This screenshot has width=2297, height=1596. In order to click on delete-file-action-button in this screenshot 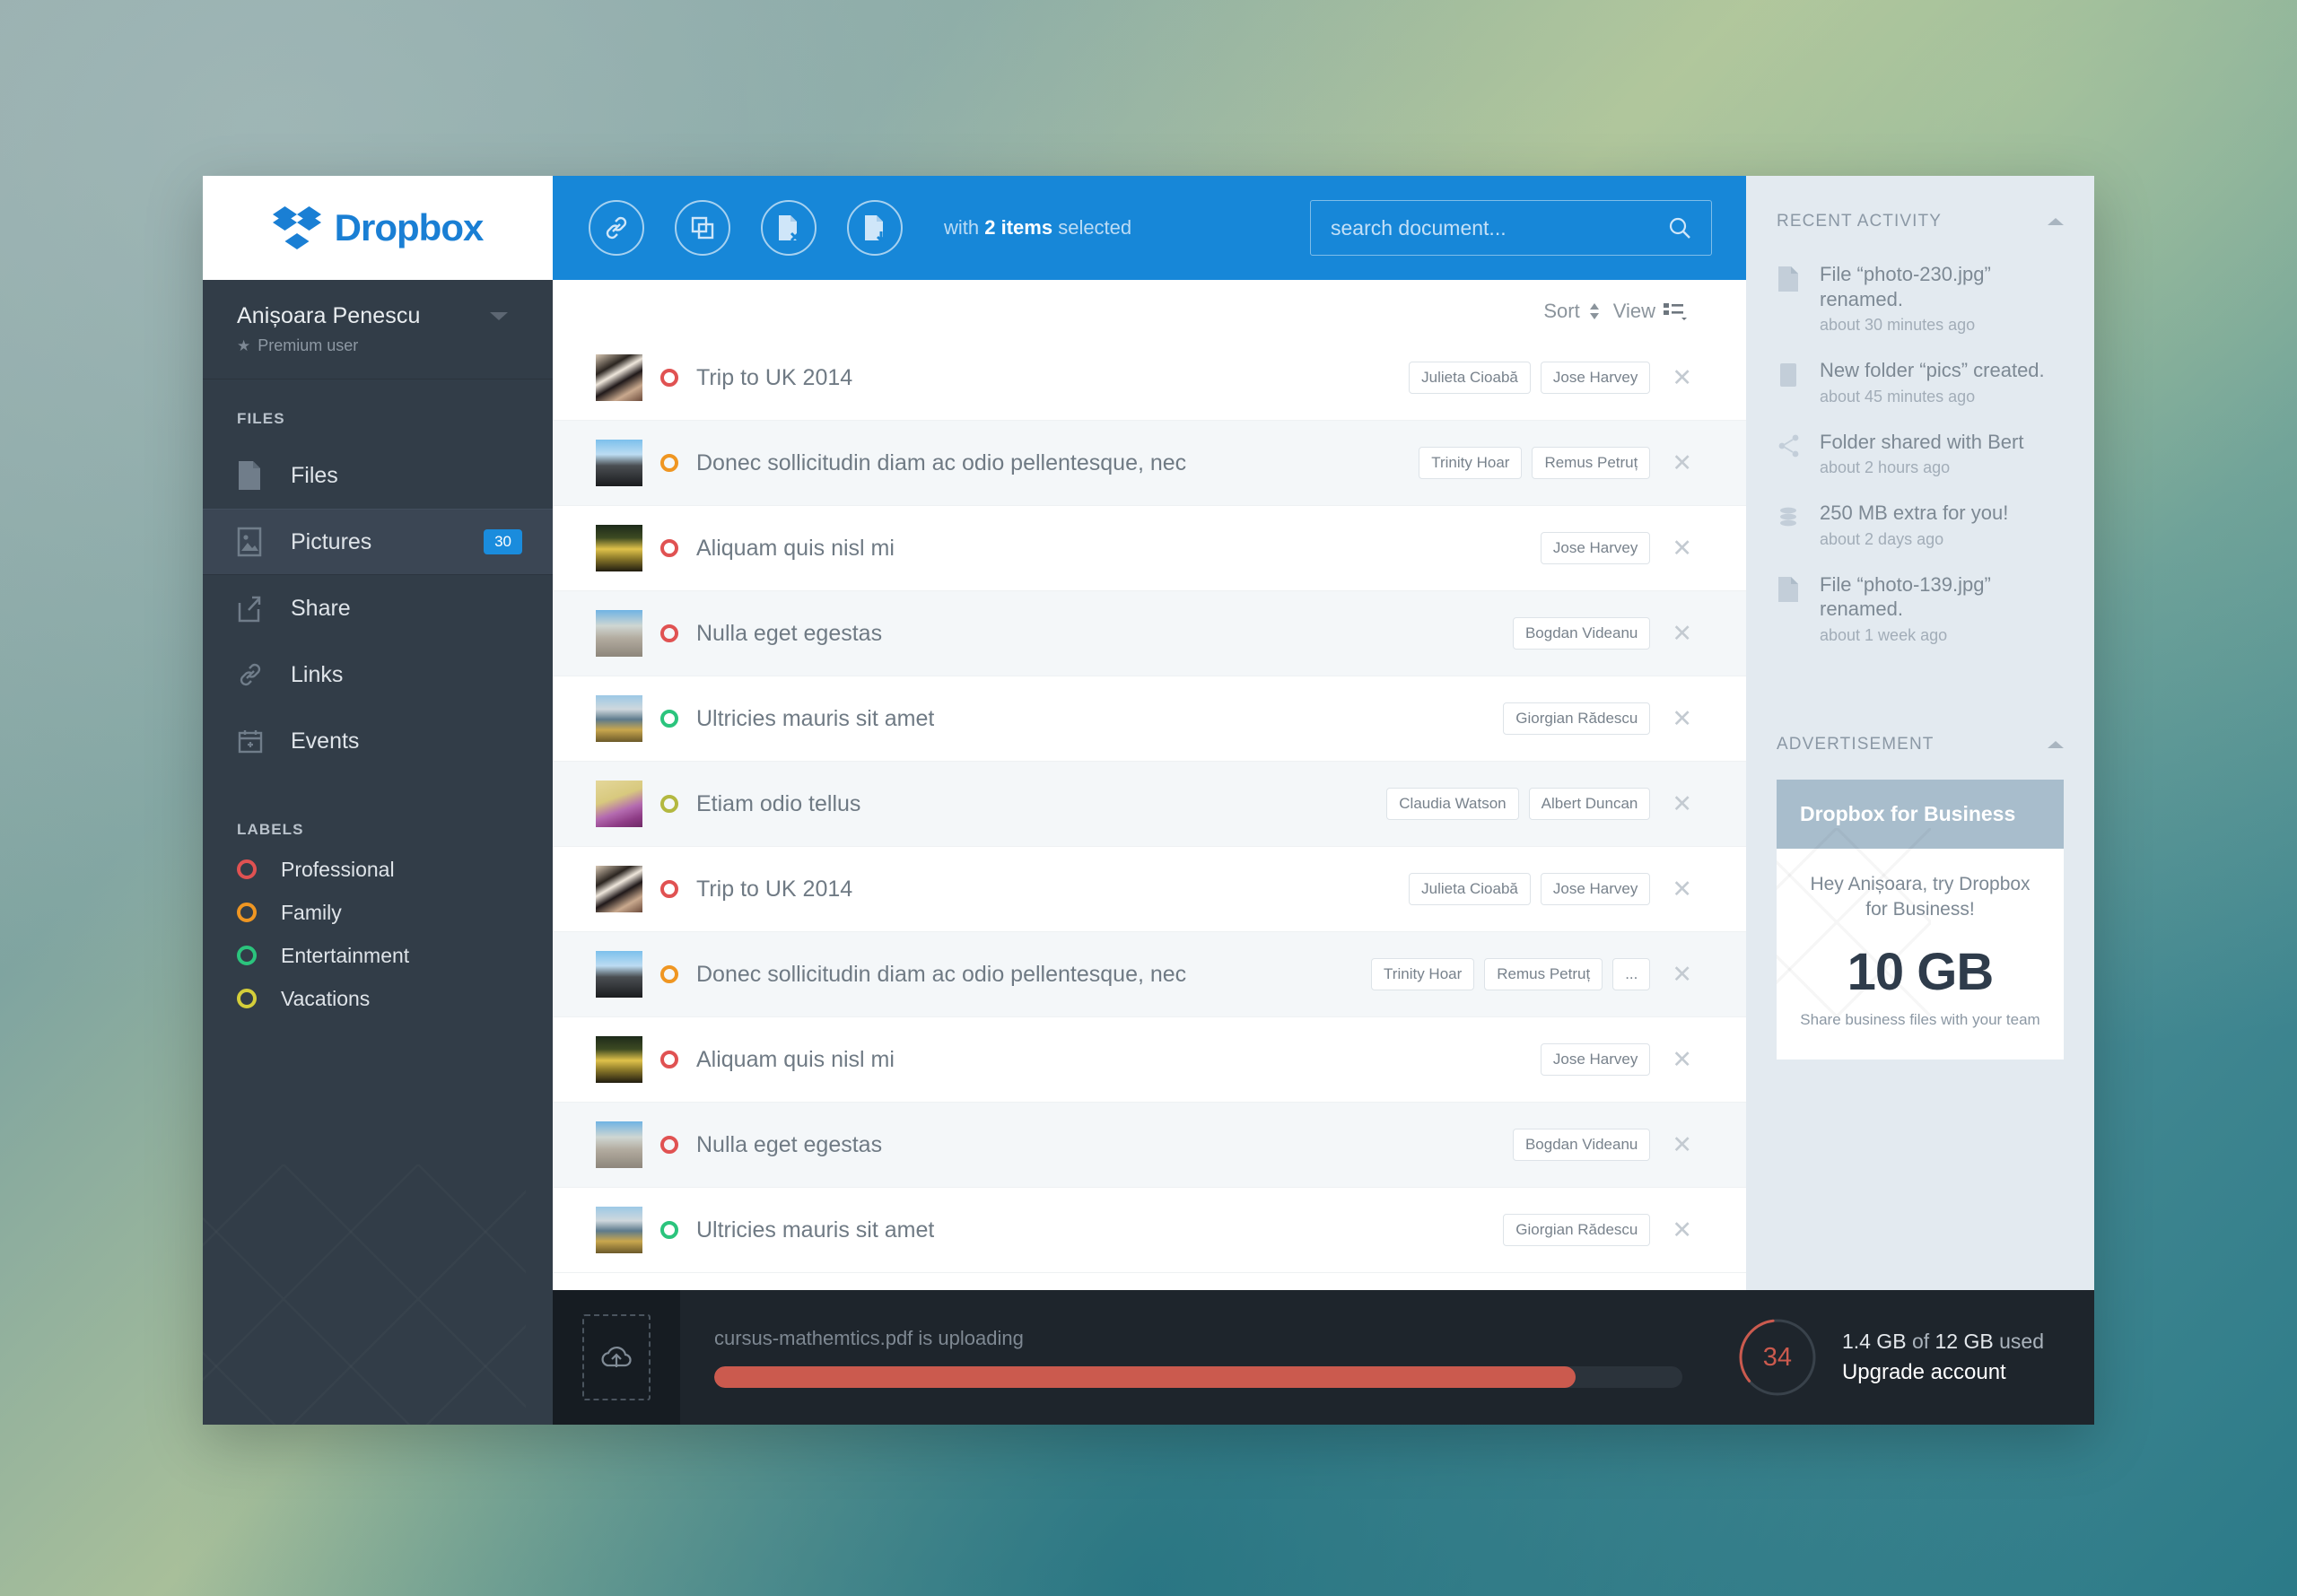, I will do `click(789, 228)`.